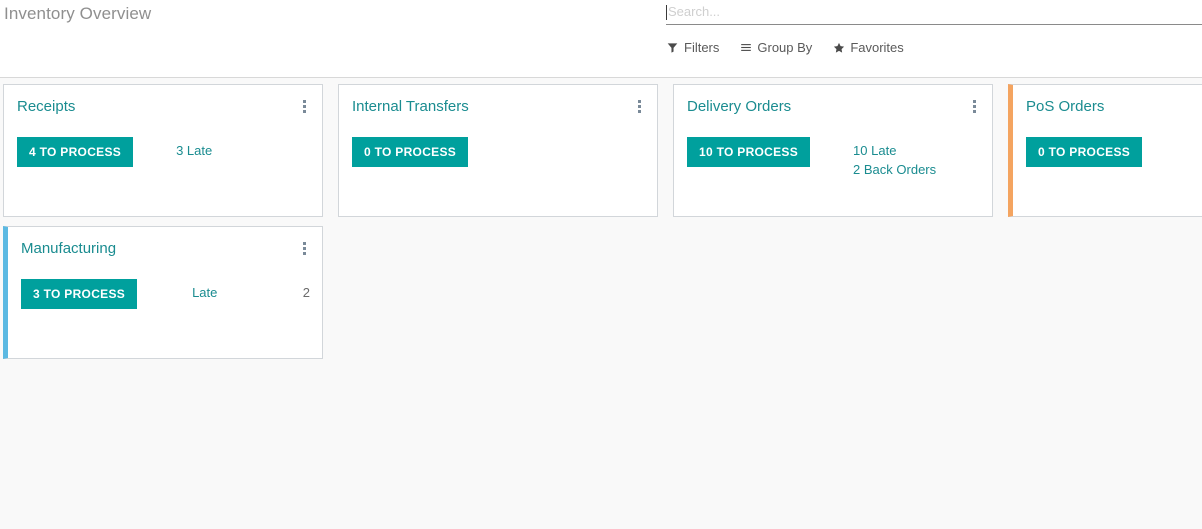  I want to click on search-view: Filters Group By Favor, so click(934, 27).